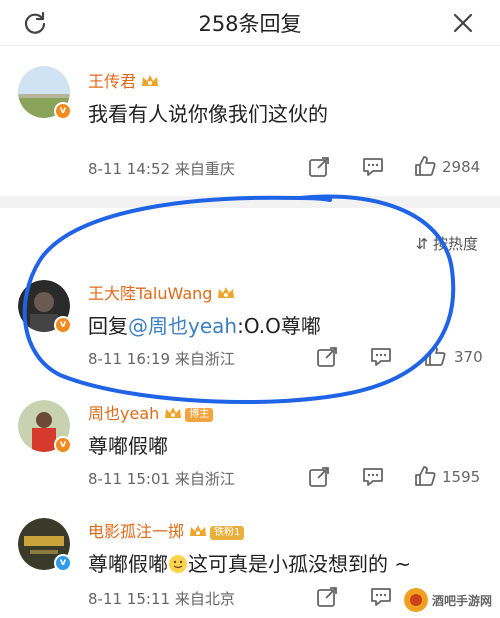 The width and height of the screenshot is (500, 618). Describe the element at coordinates (129, 169) in the screenshot. I see `comment-date: 8-11 14:52` at that location.